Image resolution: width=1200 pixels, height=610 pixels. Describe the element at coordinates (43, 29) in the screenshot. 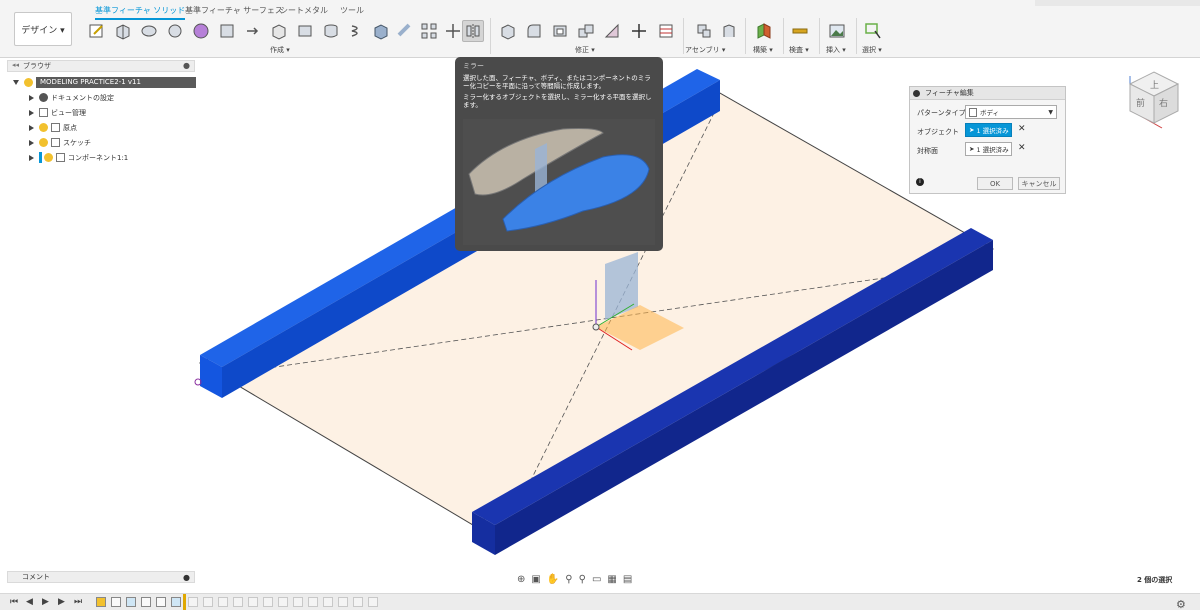

I see `workspace-switcher: デザイン ▾` at that location.